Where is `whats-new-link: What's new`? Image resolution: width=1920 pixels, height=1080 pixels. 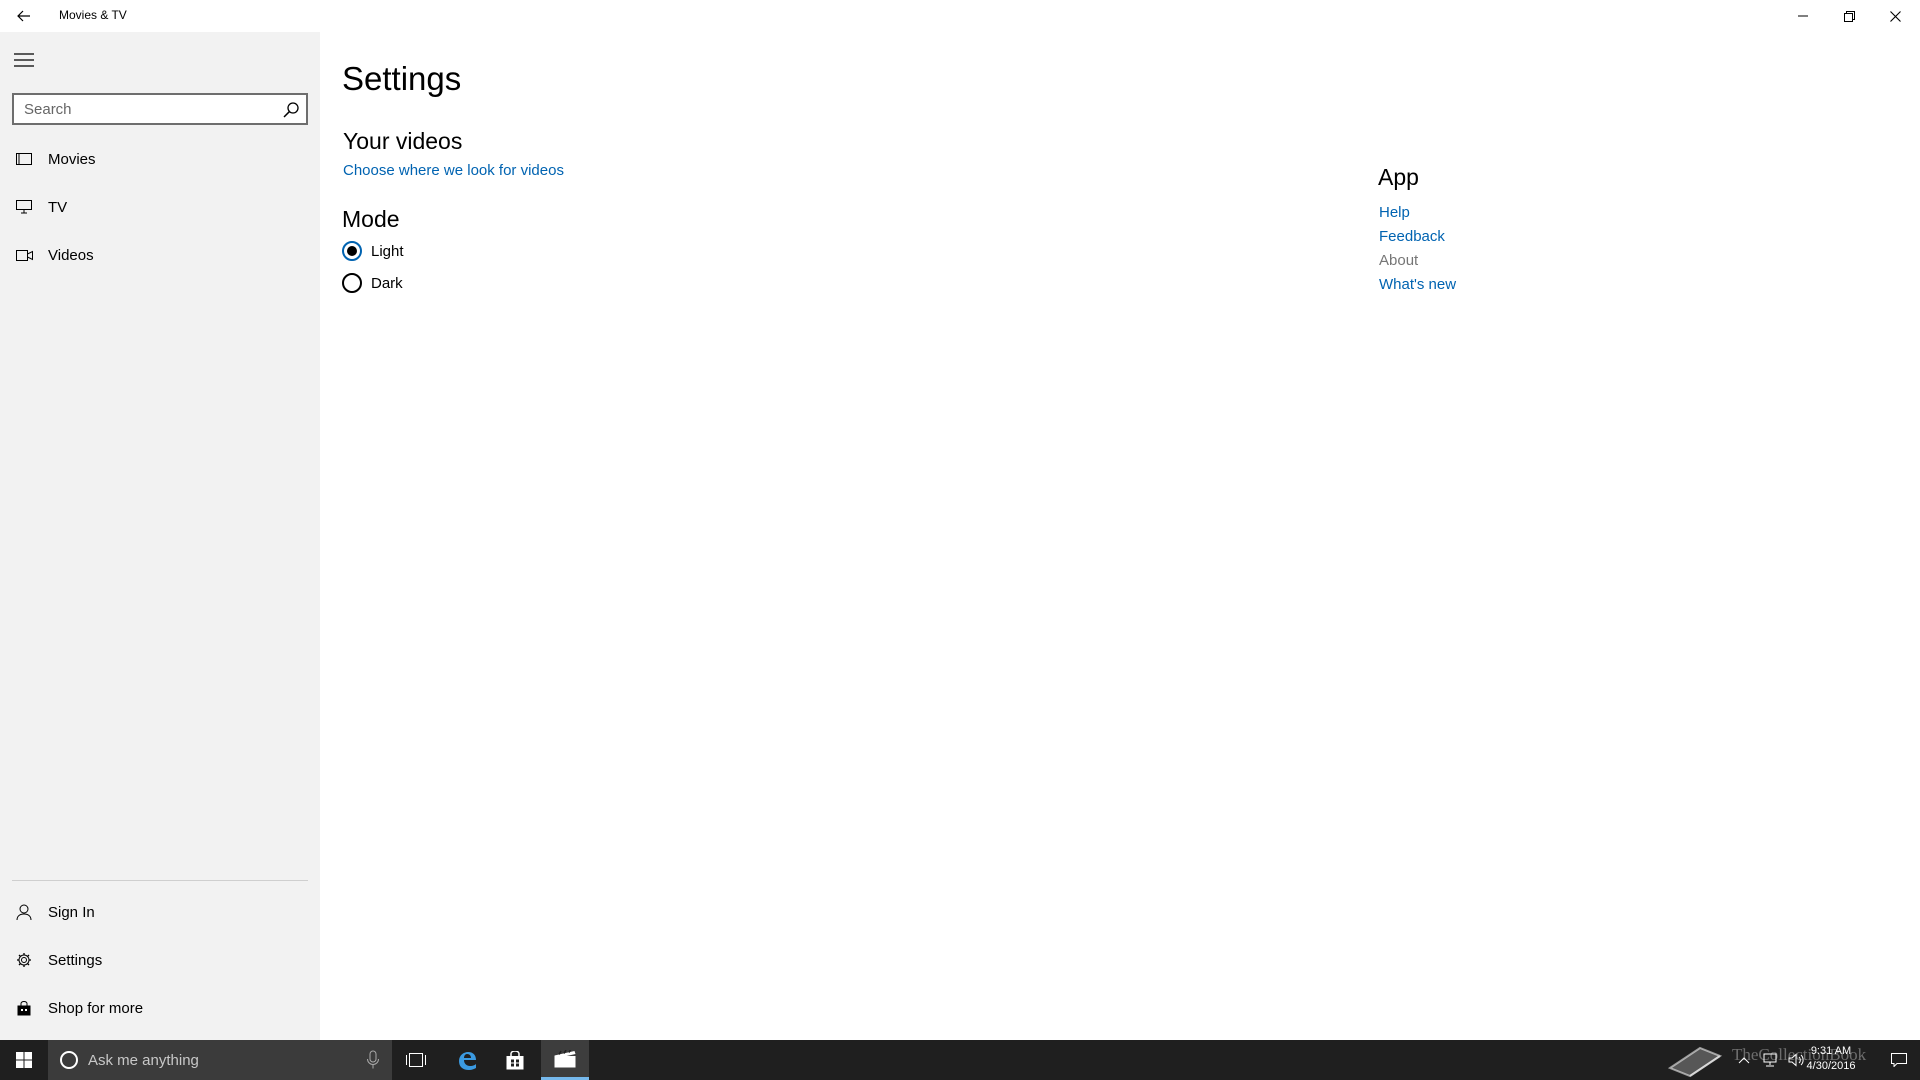
whats-new-link: What's new is located at coordinates (1417, 284).